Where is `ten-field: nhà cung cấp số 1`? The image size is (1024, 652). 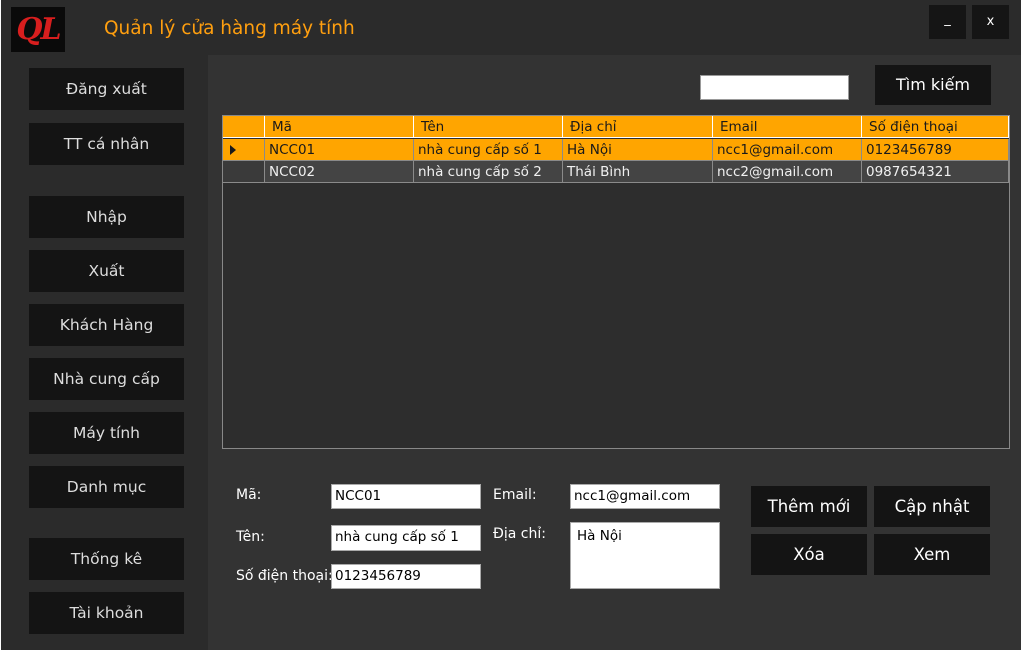
ten-field: nhà cung cấp số 1 is located at coordinates (406, 538).